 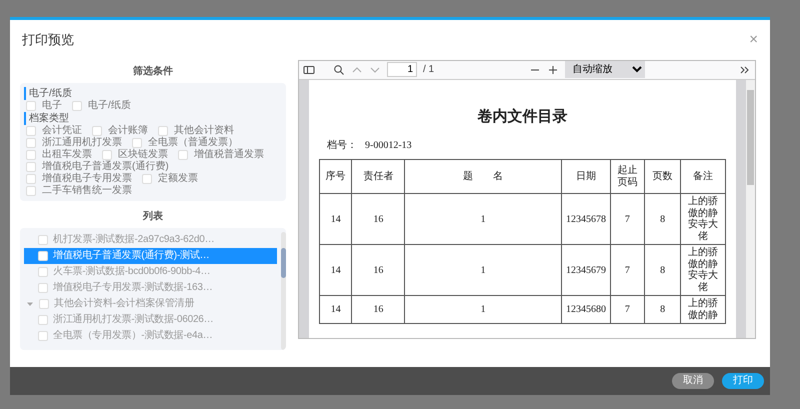 What do you see at coordinates (59, 154) in the screenshot?
I see `checkbox-option: 出租车发票` at bounding box center [59, 154].